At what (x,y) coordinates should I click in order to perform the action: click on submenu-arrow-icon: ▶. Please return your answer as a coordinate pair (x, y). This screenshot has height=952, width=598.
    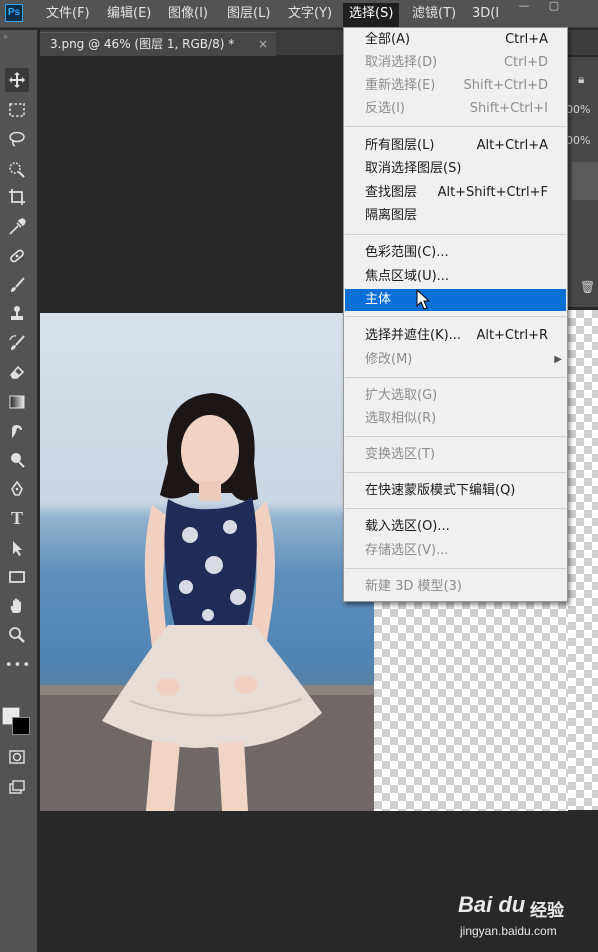
    Looking at the image, I should click on (558, 359).